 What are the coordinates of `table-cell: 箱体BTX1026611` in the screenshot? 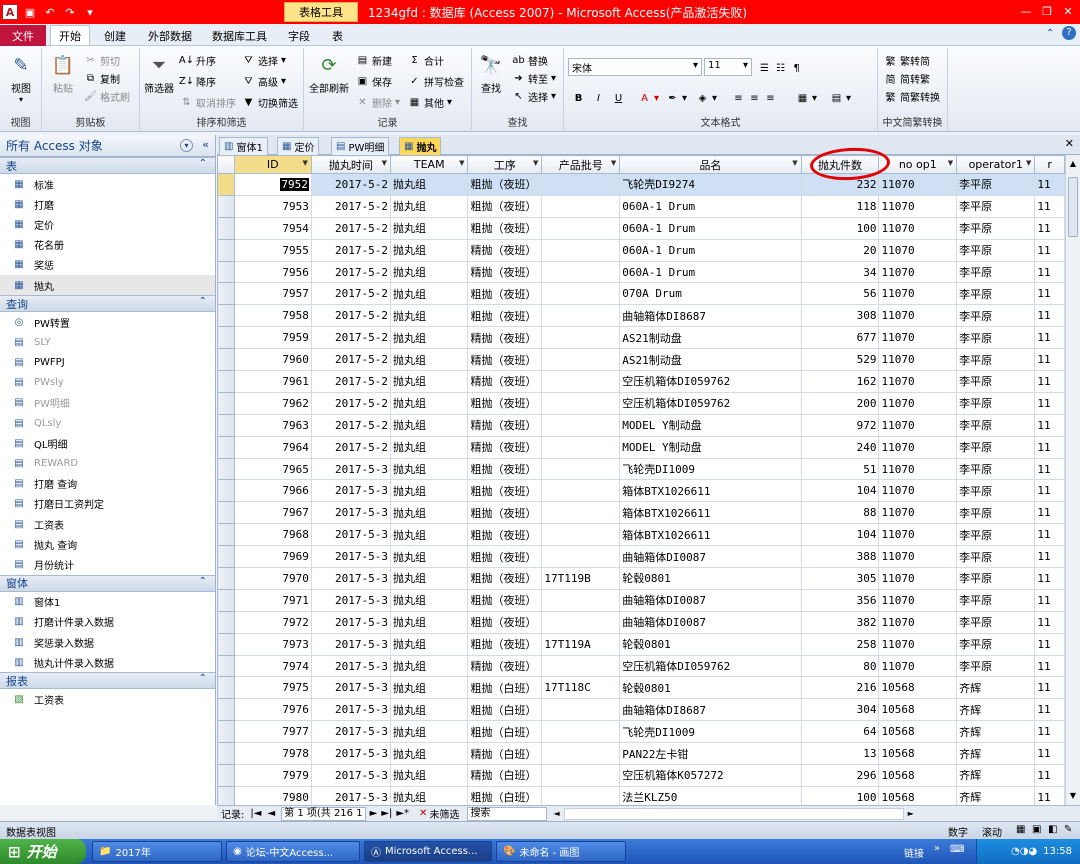 It's located at (710, 513).